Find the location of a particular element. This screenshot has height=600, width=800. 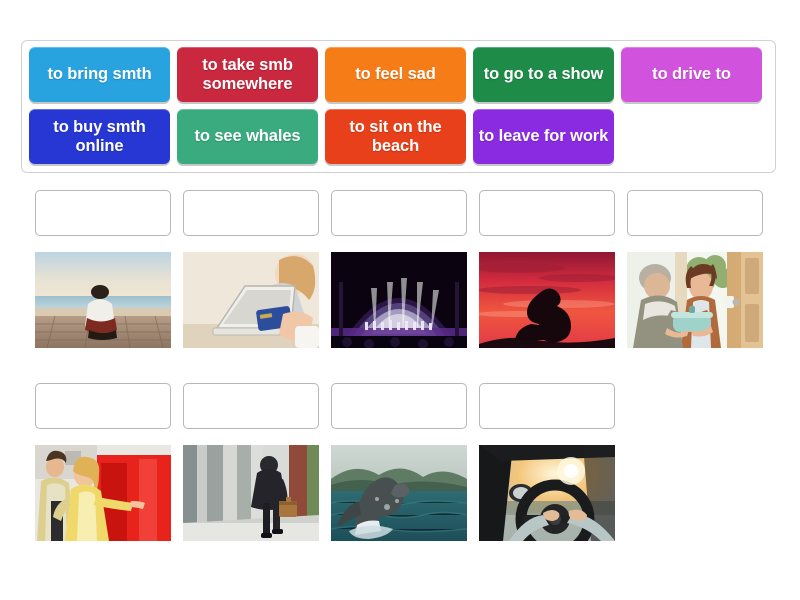

tile-to-sit-on-the-beach: to sit on the beach is located at coordinates (395, 136).